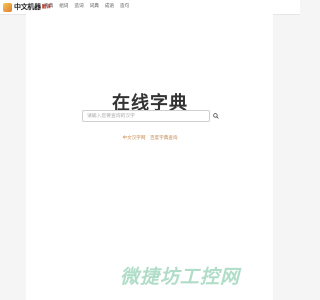  What do you see at coordinates (109, 7) in the screenshot?
I see `nav-item-chengyu: 成语` at bounding box center [109, 7].